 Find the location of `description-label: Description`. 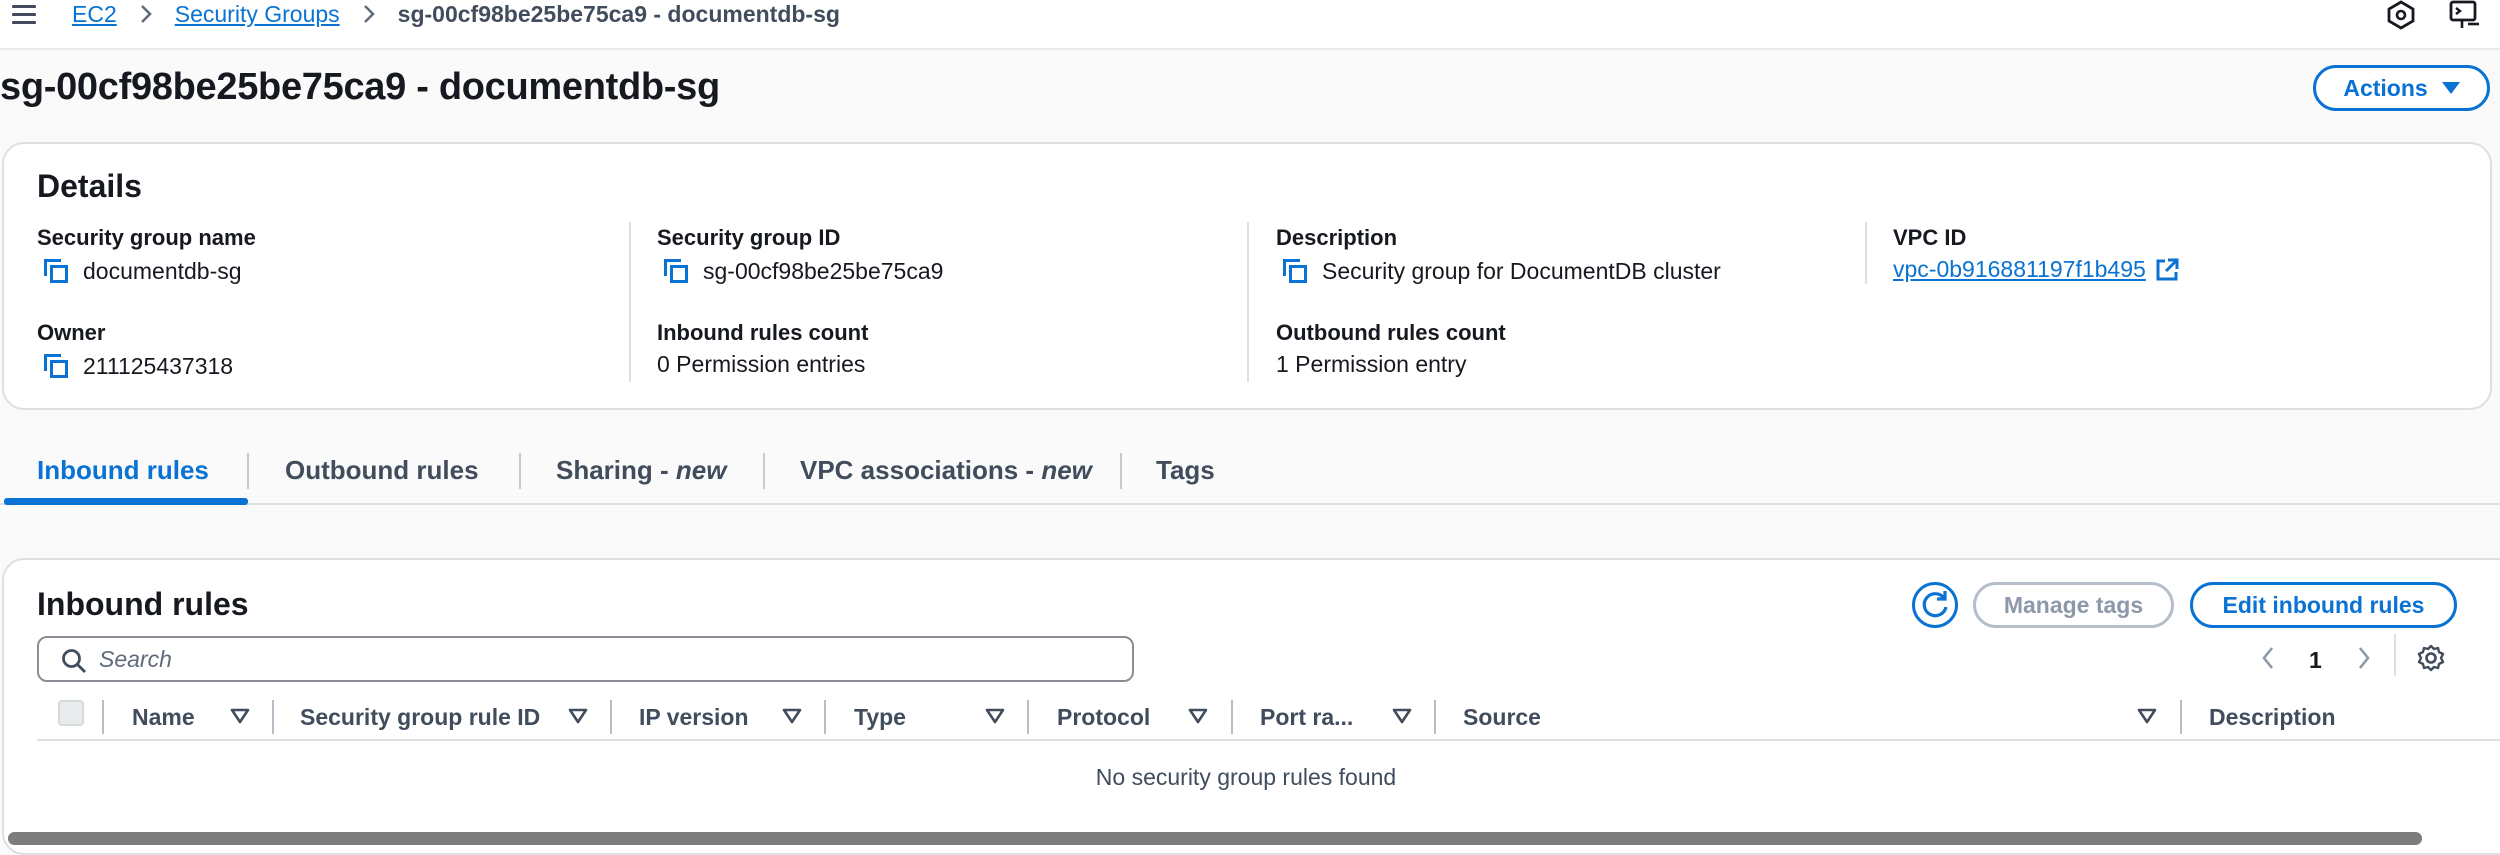

description-label: Description is located at coordinates (1337, 237).